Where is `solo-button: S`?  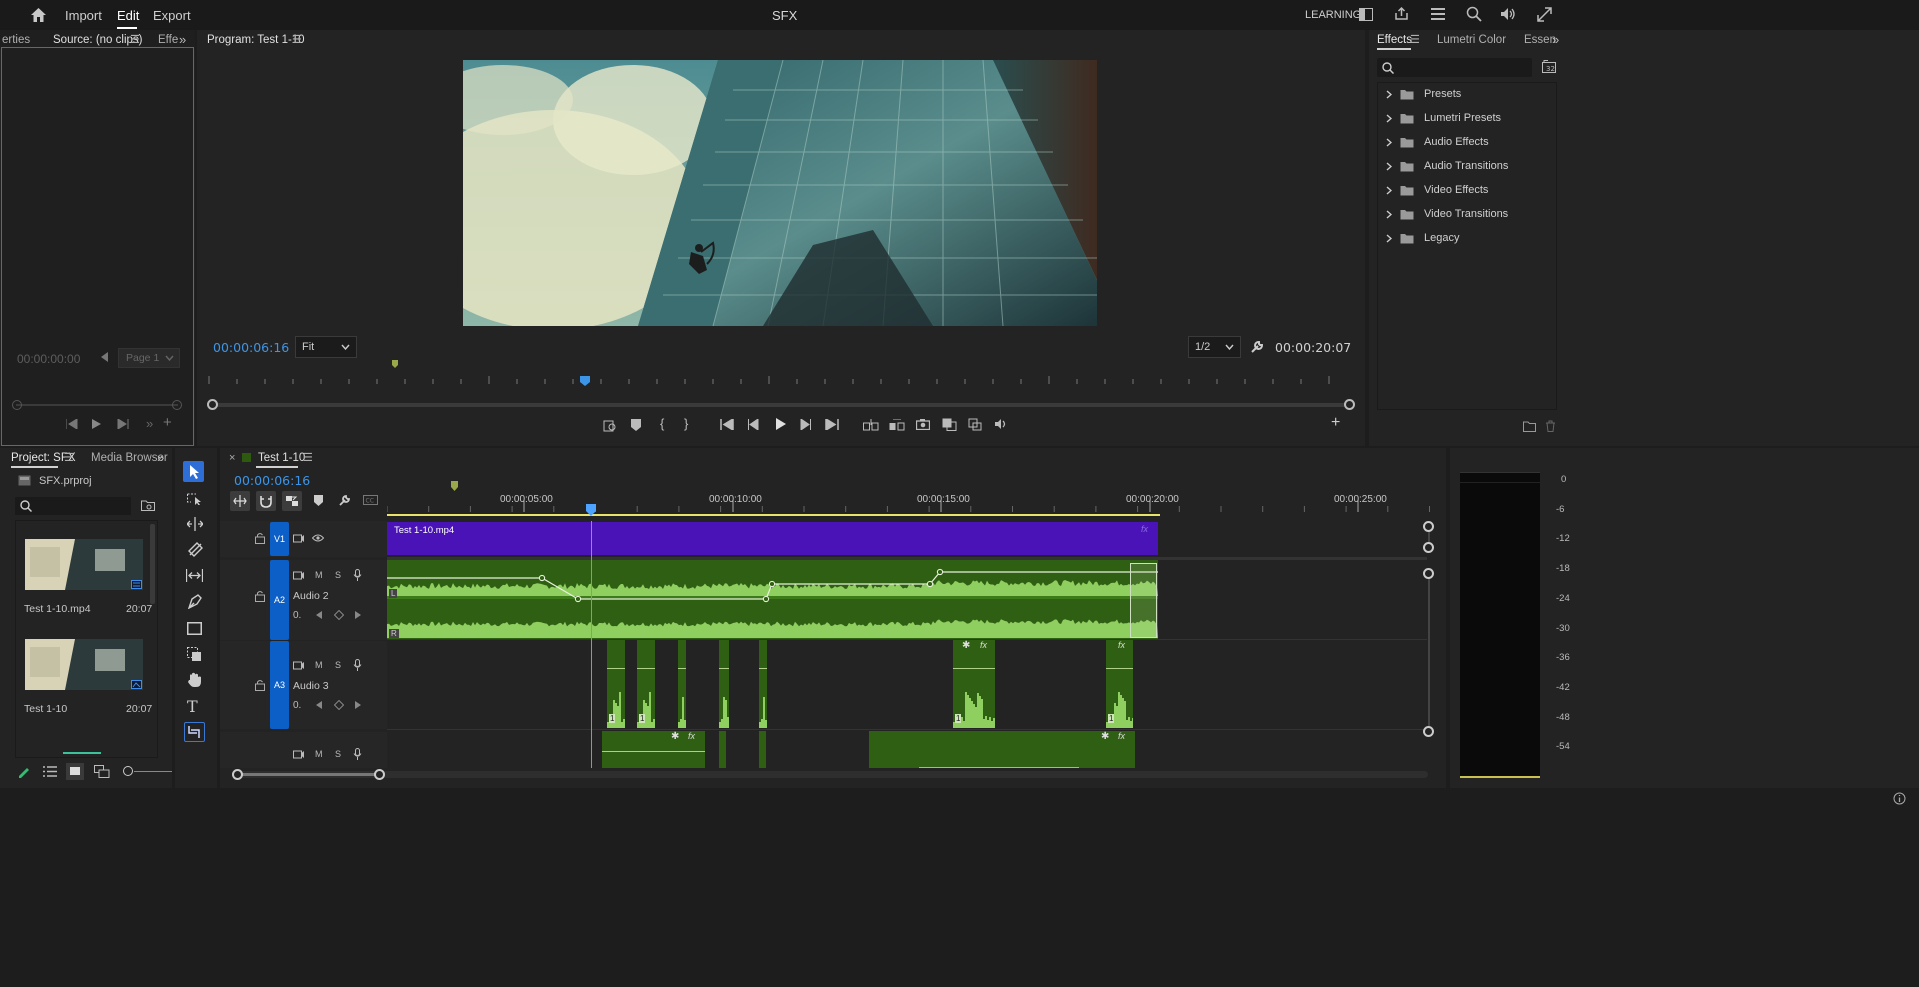
solo-button: S is located at coordinates (338, 575).